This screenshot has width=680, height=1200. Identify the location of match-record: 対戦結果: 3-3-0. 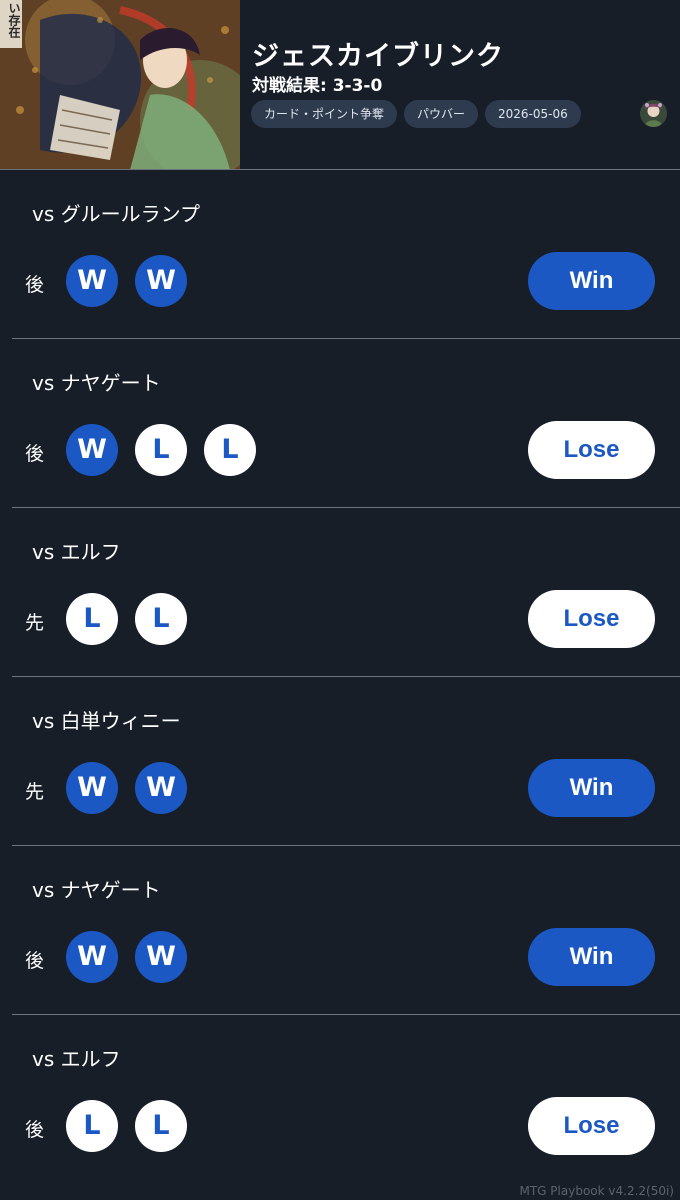
(317, 86).